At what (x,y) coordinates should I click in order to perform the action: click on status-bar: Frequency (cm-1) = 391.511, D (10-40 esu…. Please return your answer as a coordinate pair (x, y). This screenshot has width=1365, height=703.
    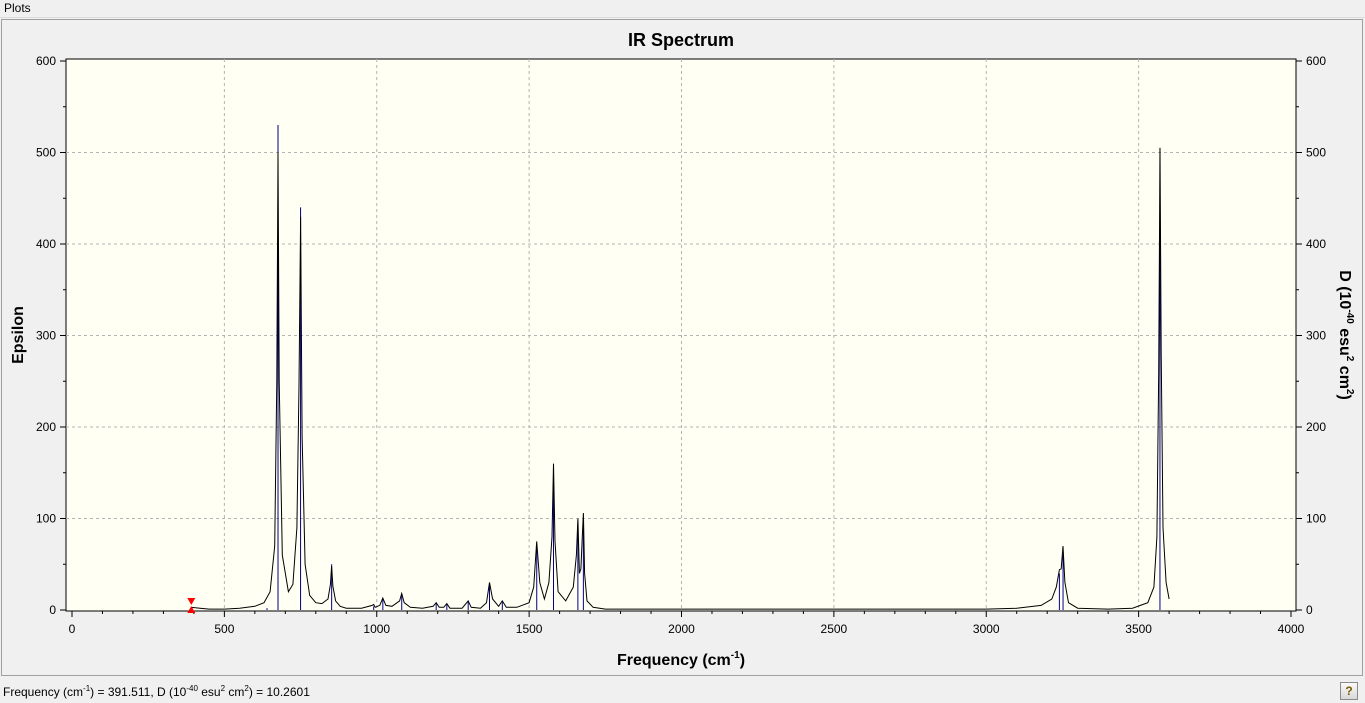
    Looking at the image, I should click on (682, 691).